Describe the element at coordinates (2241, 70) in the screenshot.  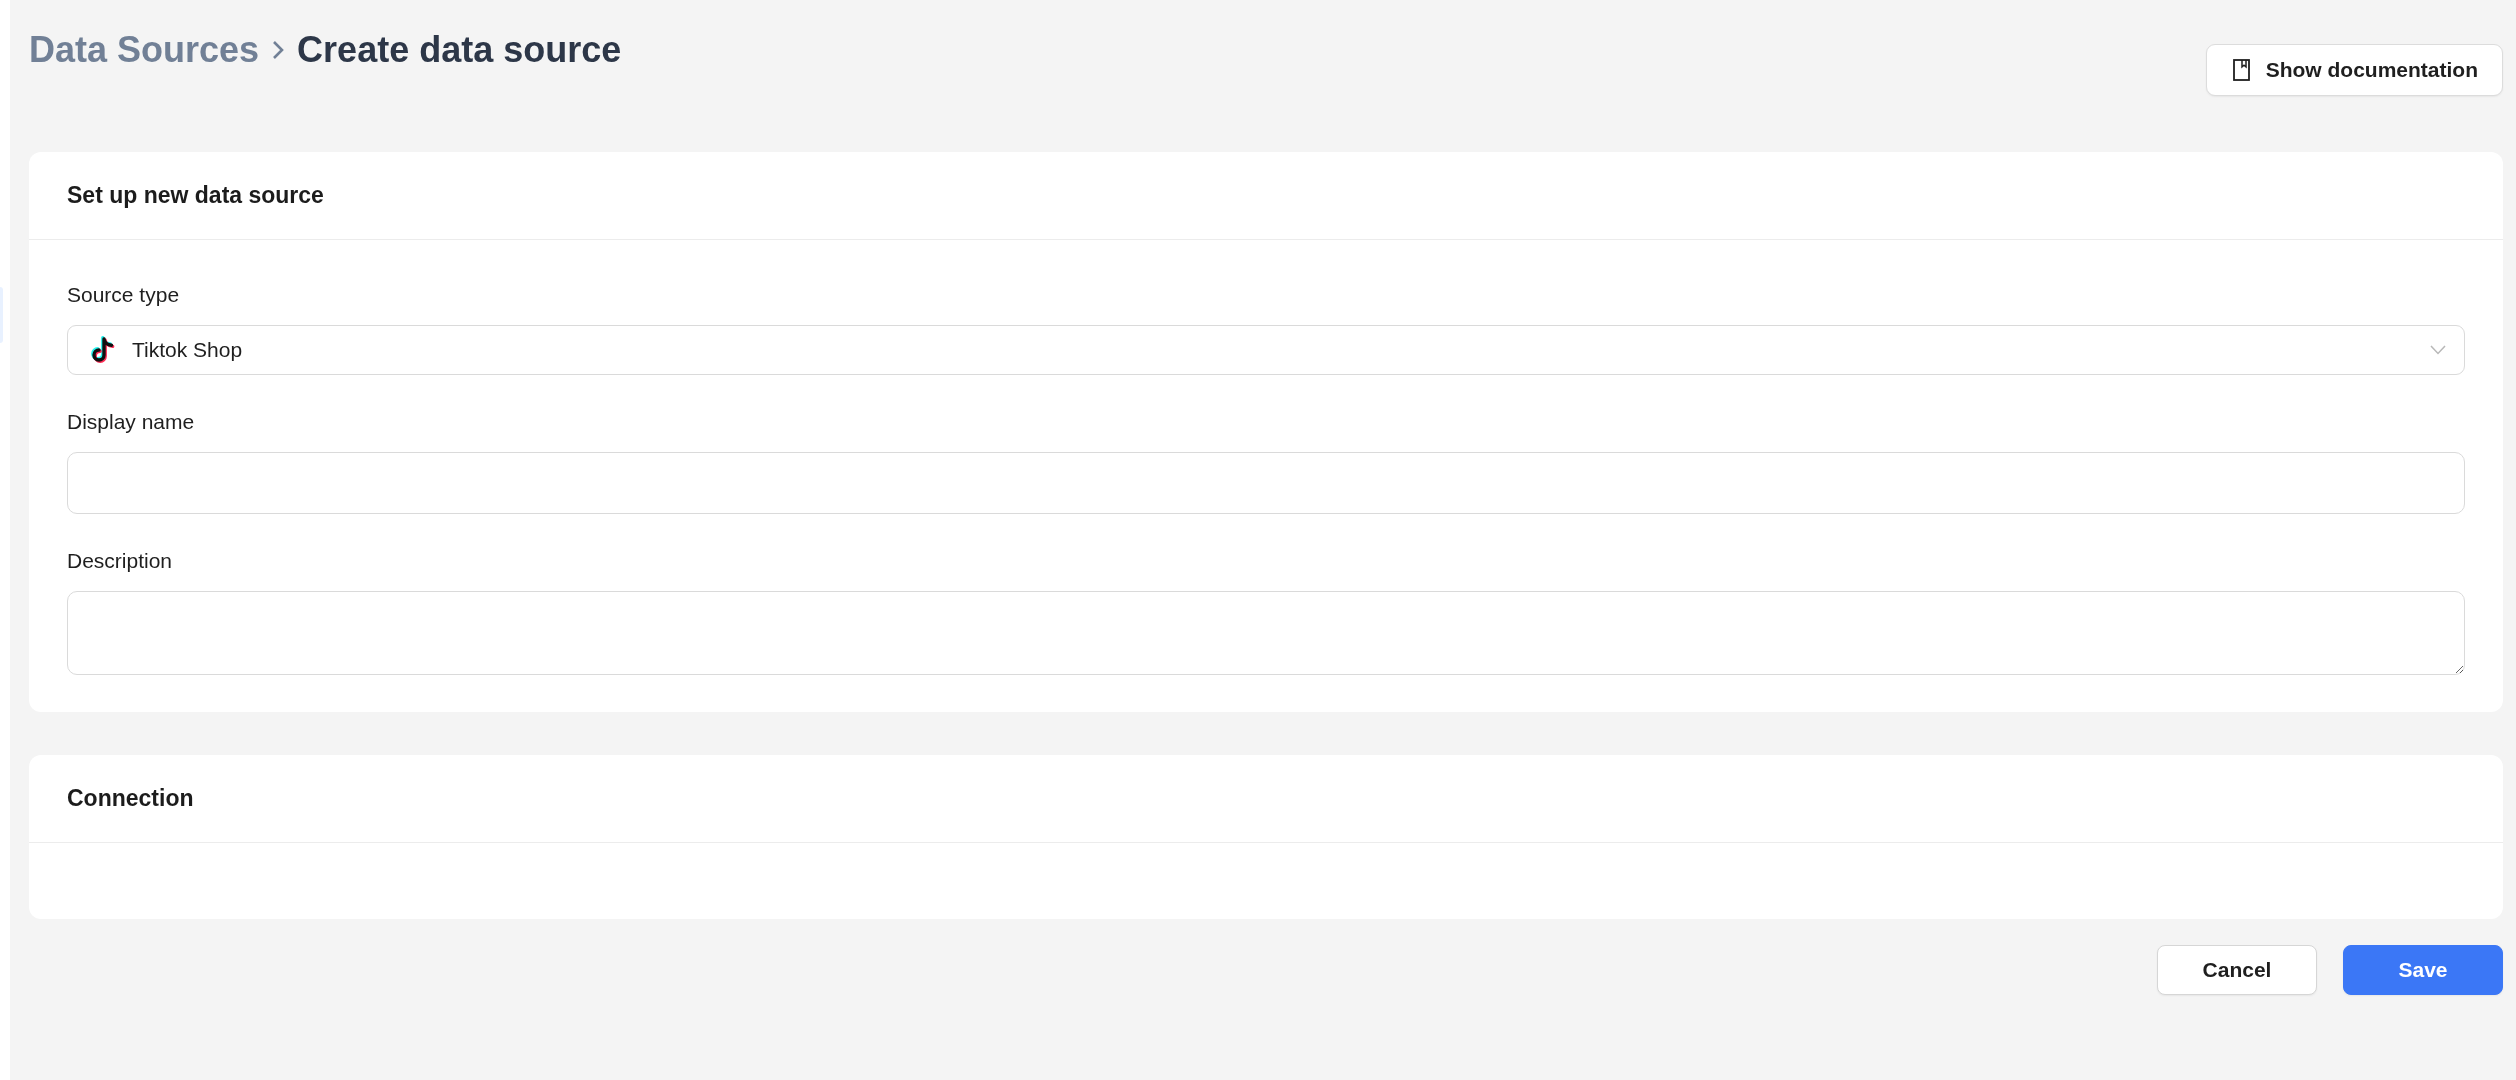
I see `book-icon` at that location.